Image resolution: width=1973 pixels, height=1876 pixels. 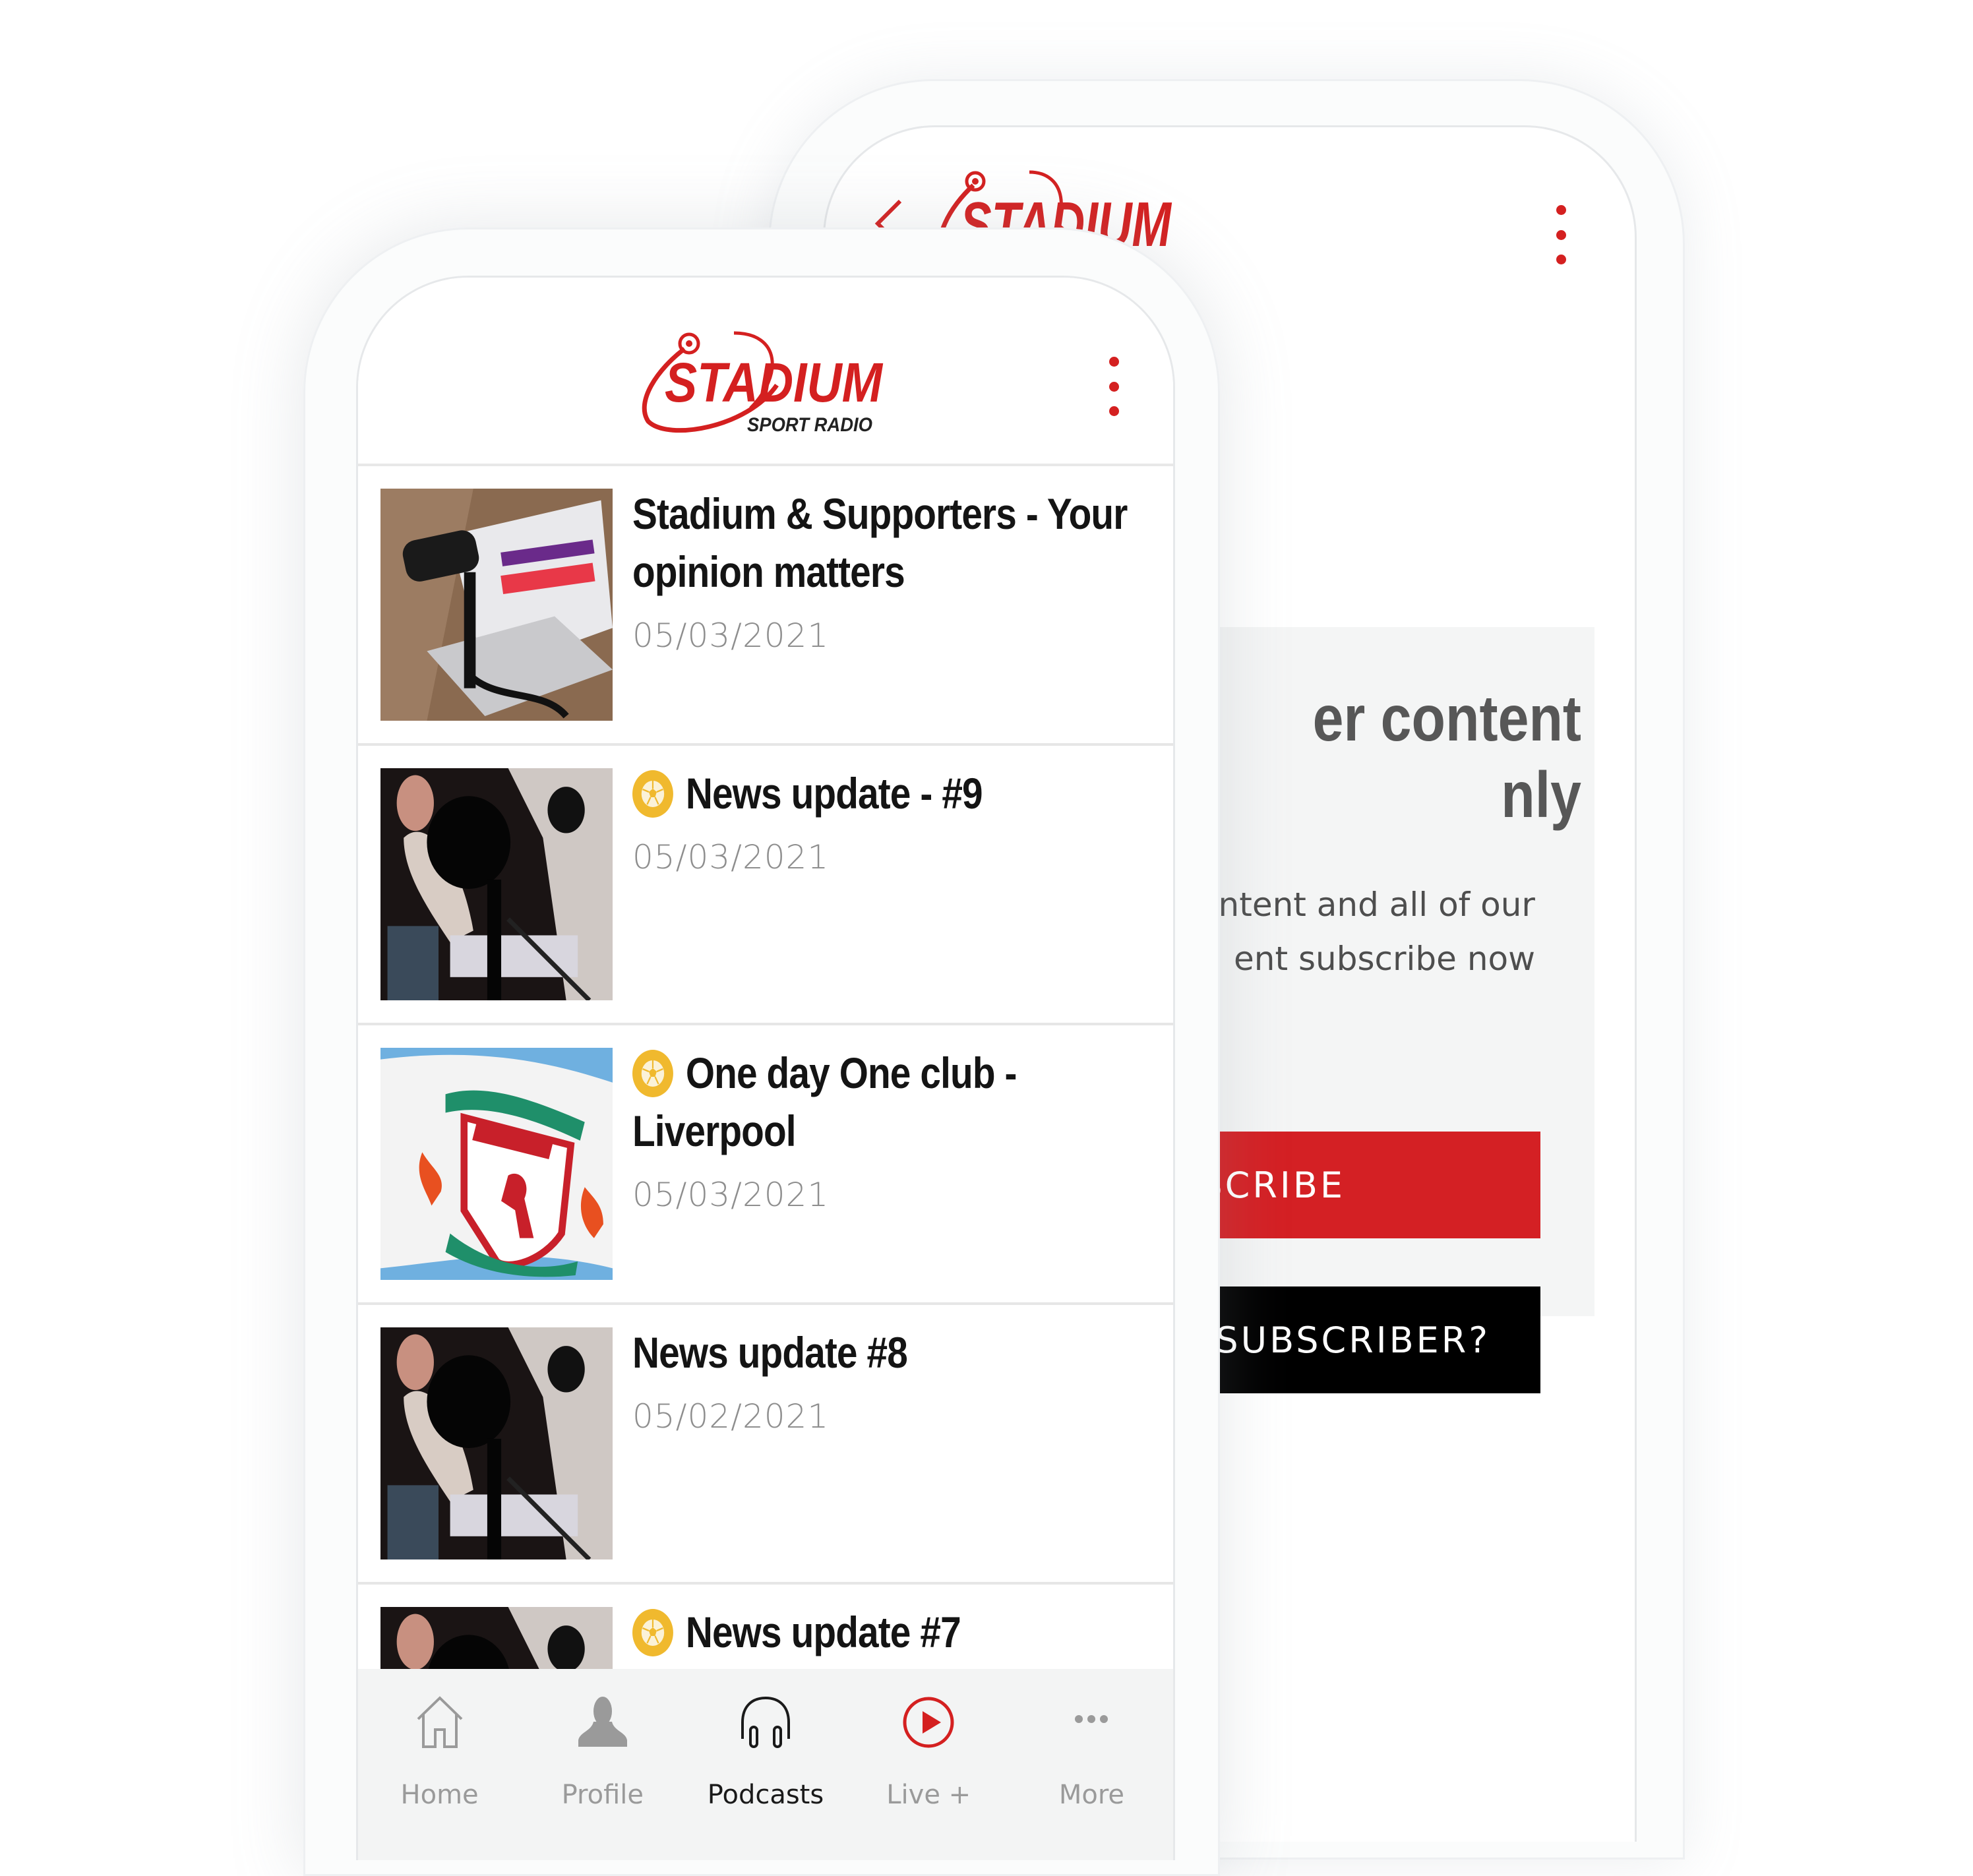 I want to click on podcast-row: News update #8 05/02/2021, so click(x=765, y=1445).